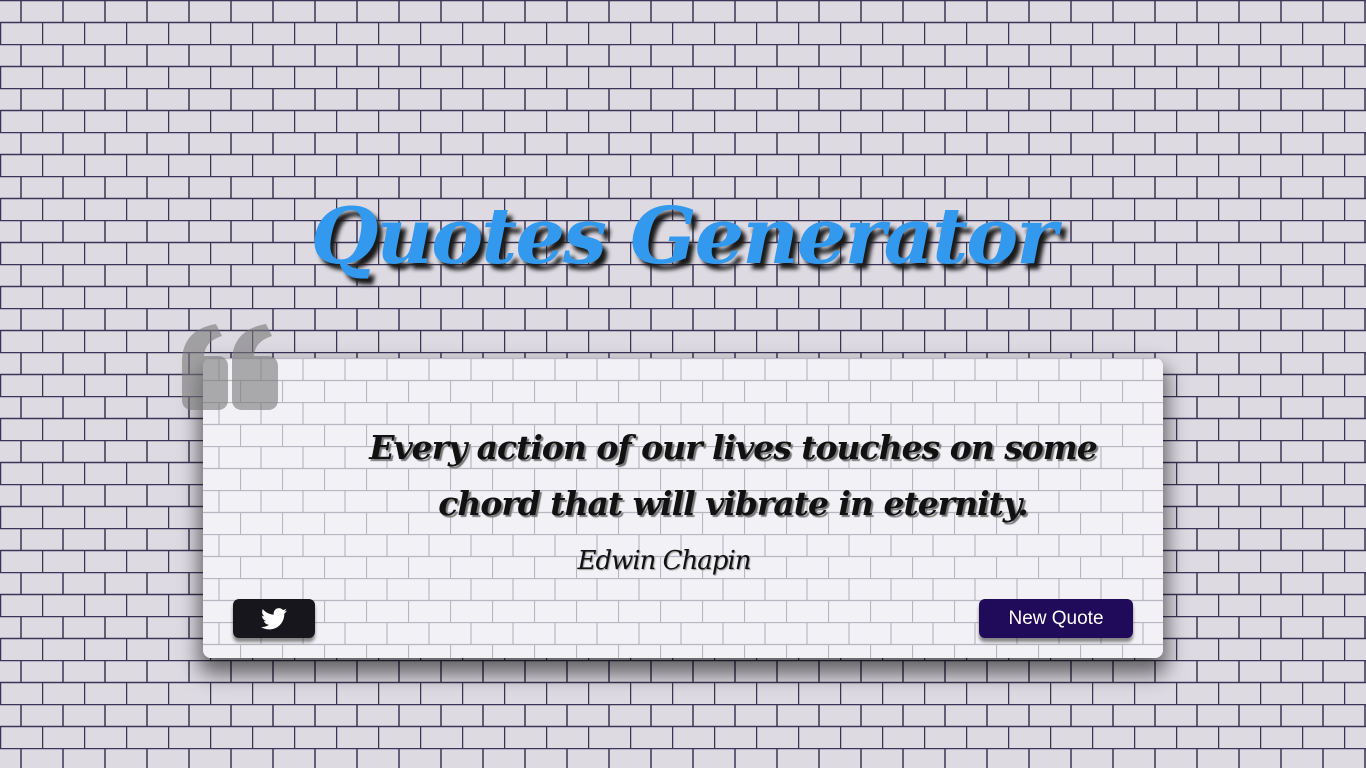  I want to click on page-title: Quotes Generator, so click(684, 236).